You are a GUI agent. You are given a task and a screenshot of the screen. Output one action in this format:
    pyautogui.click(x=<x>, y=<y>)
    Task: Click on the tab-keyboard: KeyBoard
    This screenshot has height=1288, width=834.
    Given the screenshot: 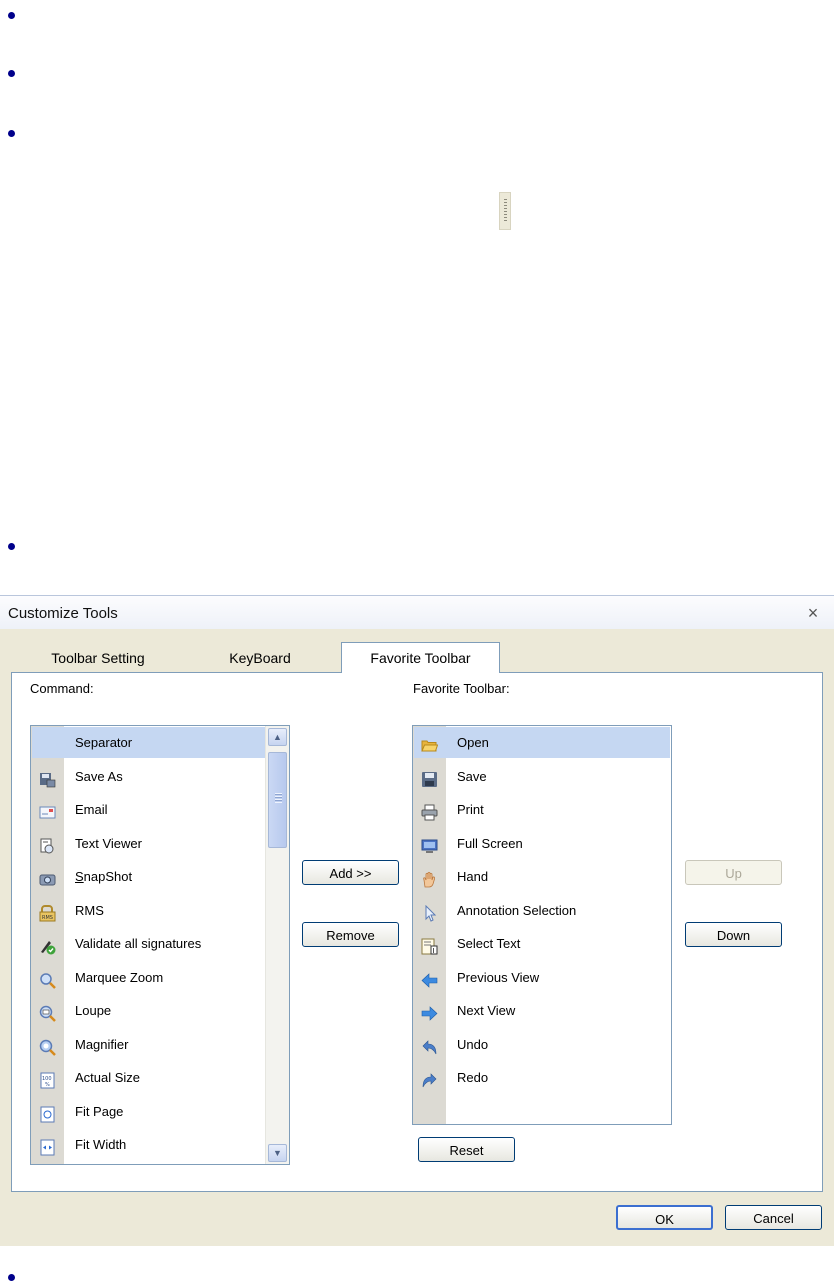 What is the action you would take?
    pyautogui.click(x=260, y=658)
    